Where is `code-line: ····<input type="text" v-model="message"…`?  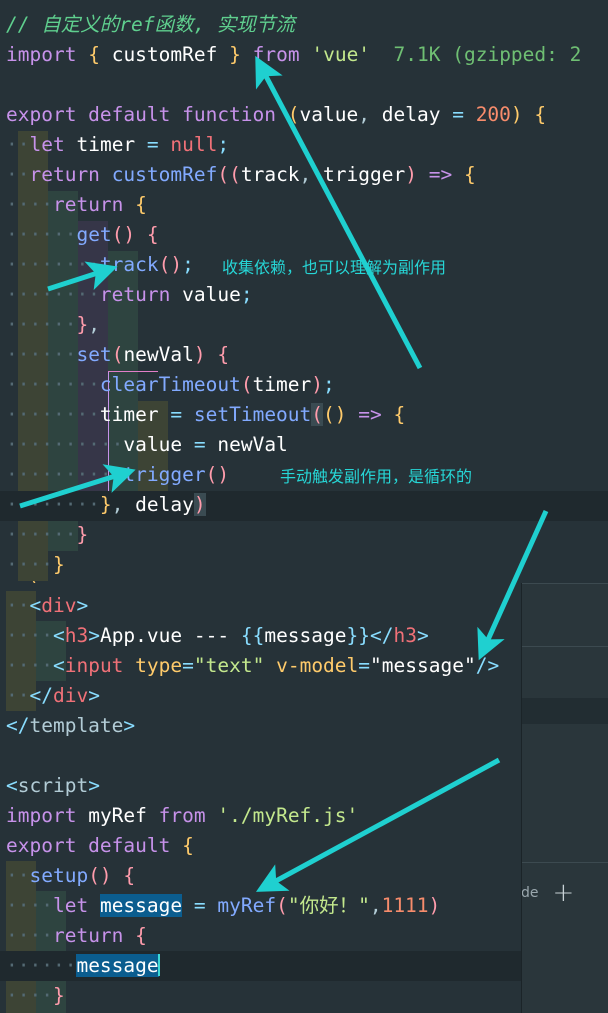
code-line: ····<input type="text" v-model="message"… is located at coordinates (253, 665).